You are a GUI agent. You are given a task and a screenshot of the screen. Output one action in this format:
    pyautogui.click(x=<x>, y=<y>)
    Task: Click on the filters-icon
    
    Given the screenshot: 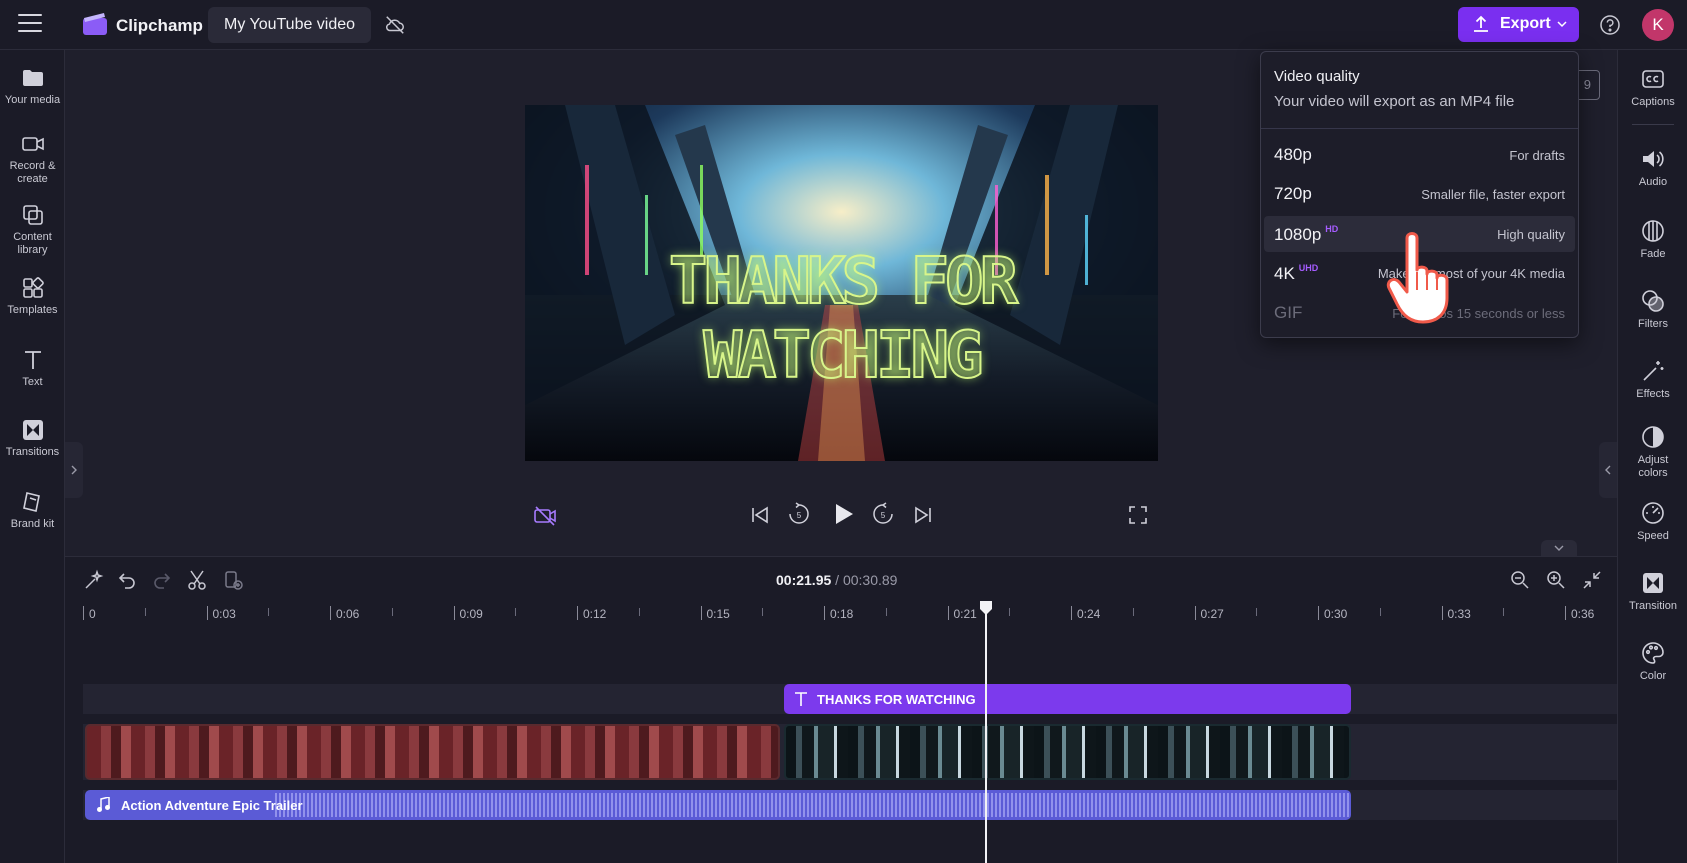 What is the action you would take?
    pyautogui.click(x=1653, y=301)
    